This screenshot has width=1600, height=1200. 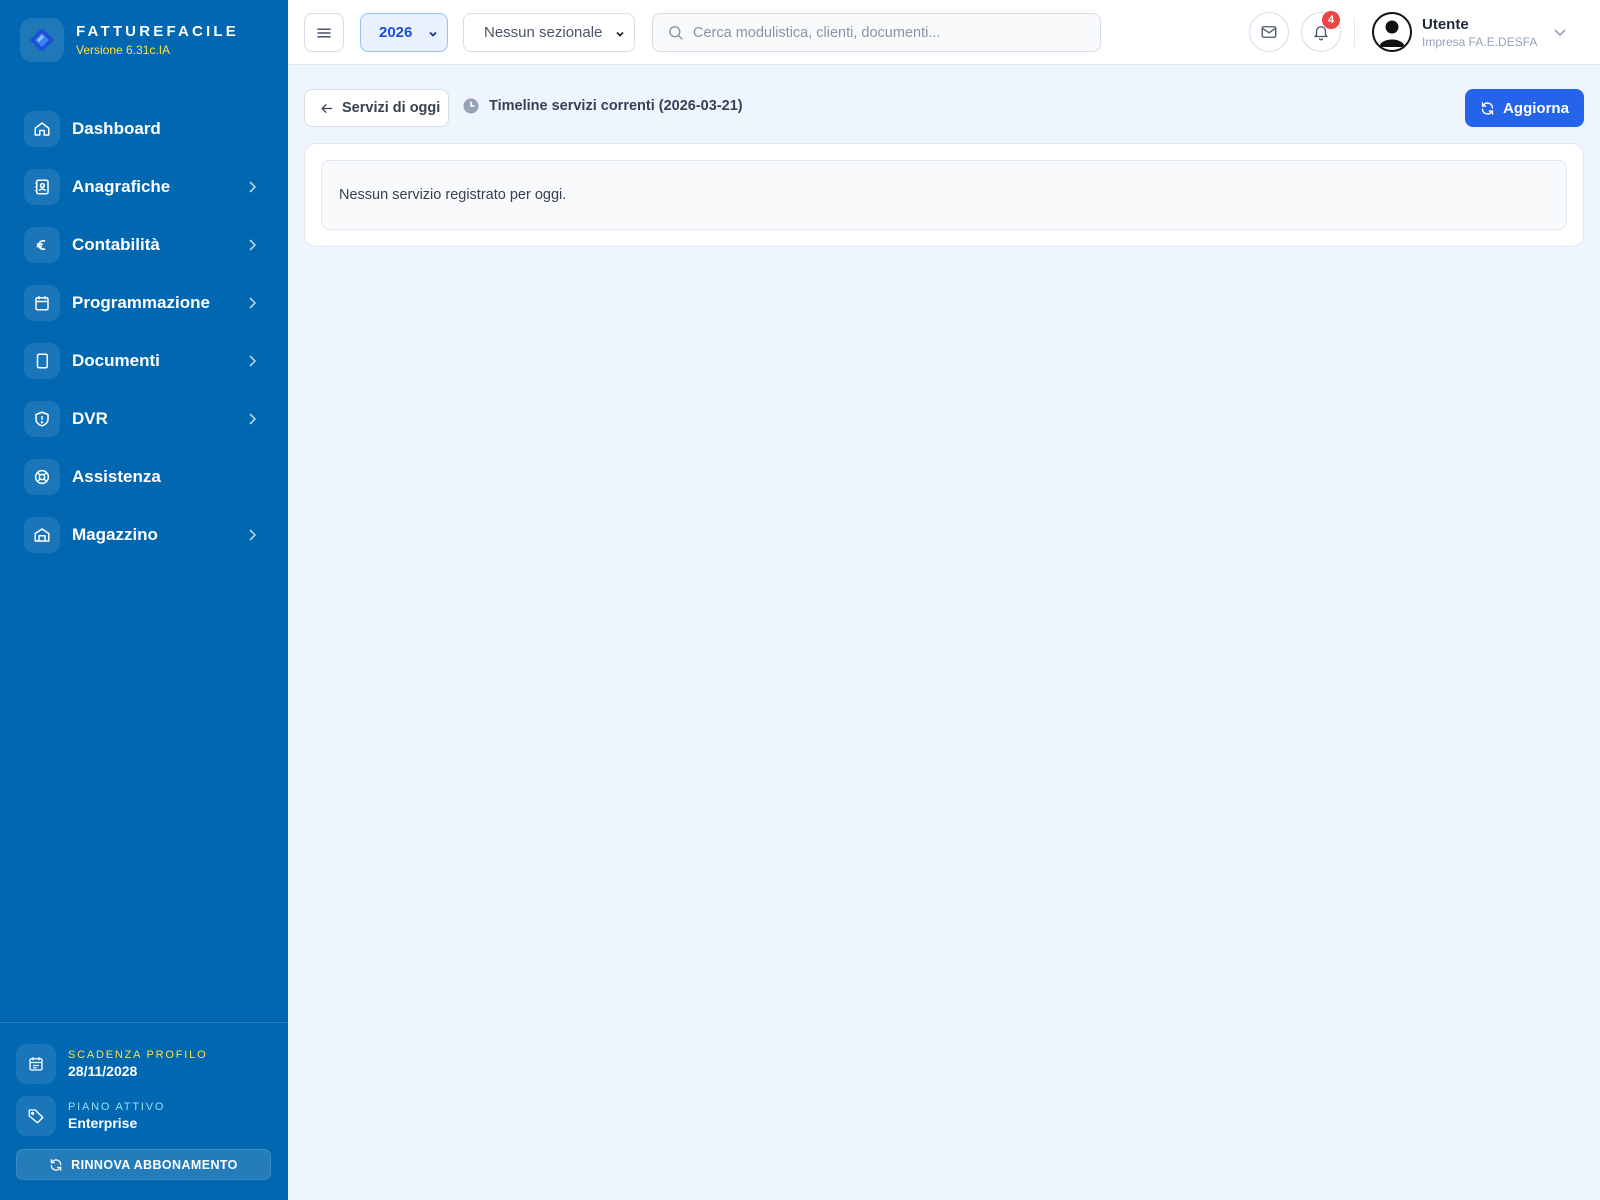 I want to click on sidebar-item-label: DVR, so click(x=90, y=418).